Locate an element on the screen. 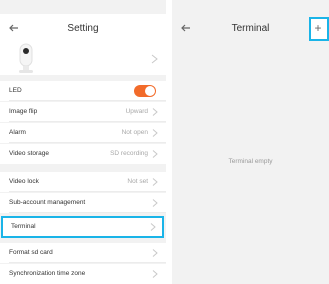 The height and width of the screenshot is (284, 329). video-lock-row: Video lock Not set is located at coordinates (83, 182).